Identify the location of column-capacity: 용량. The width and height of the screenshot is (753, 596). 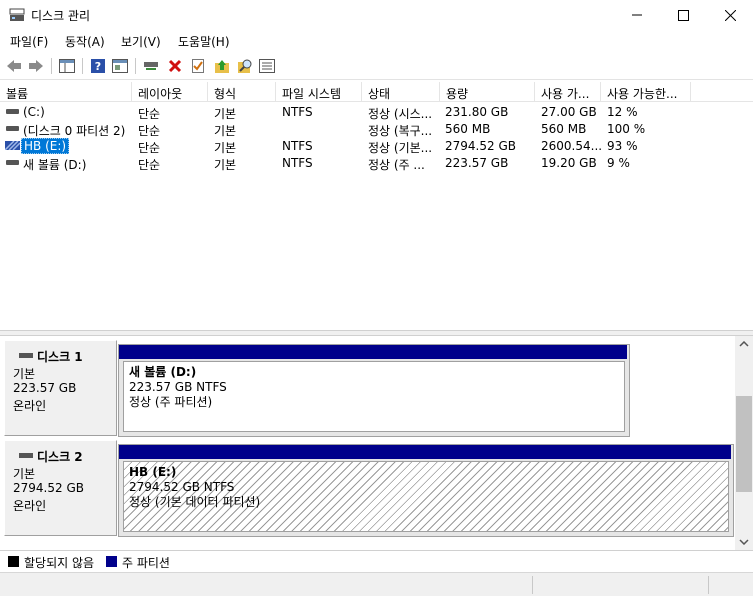
(487, 92).